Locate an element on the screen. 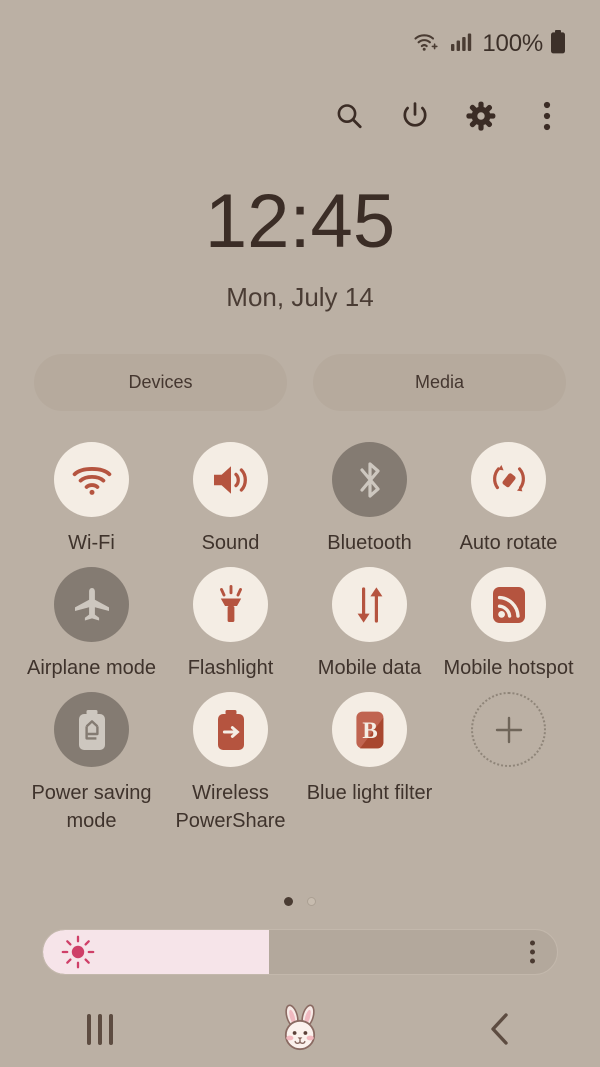 Image resolution: width=600 pixels, height=1067 pixels. battery-full-icon is located at coordinates (558, 44).